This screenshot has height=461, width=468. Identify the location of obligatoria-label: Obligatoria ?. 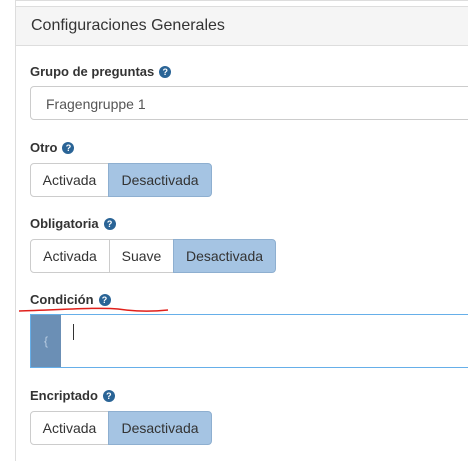
(73, 223).